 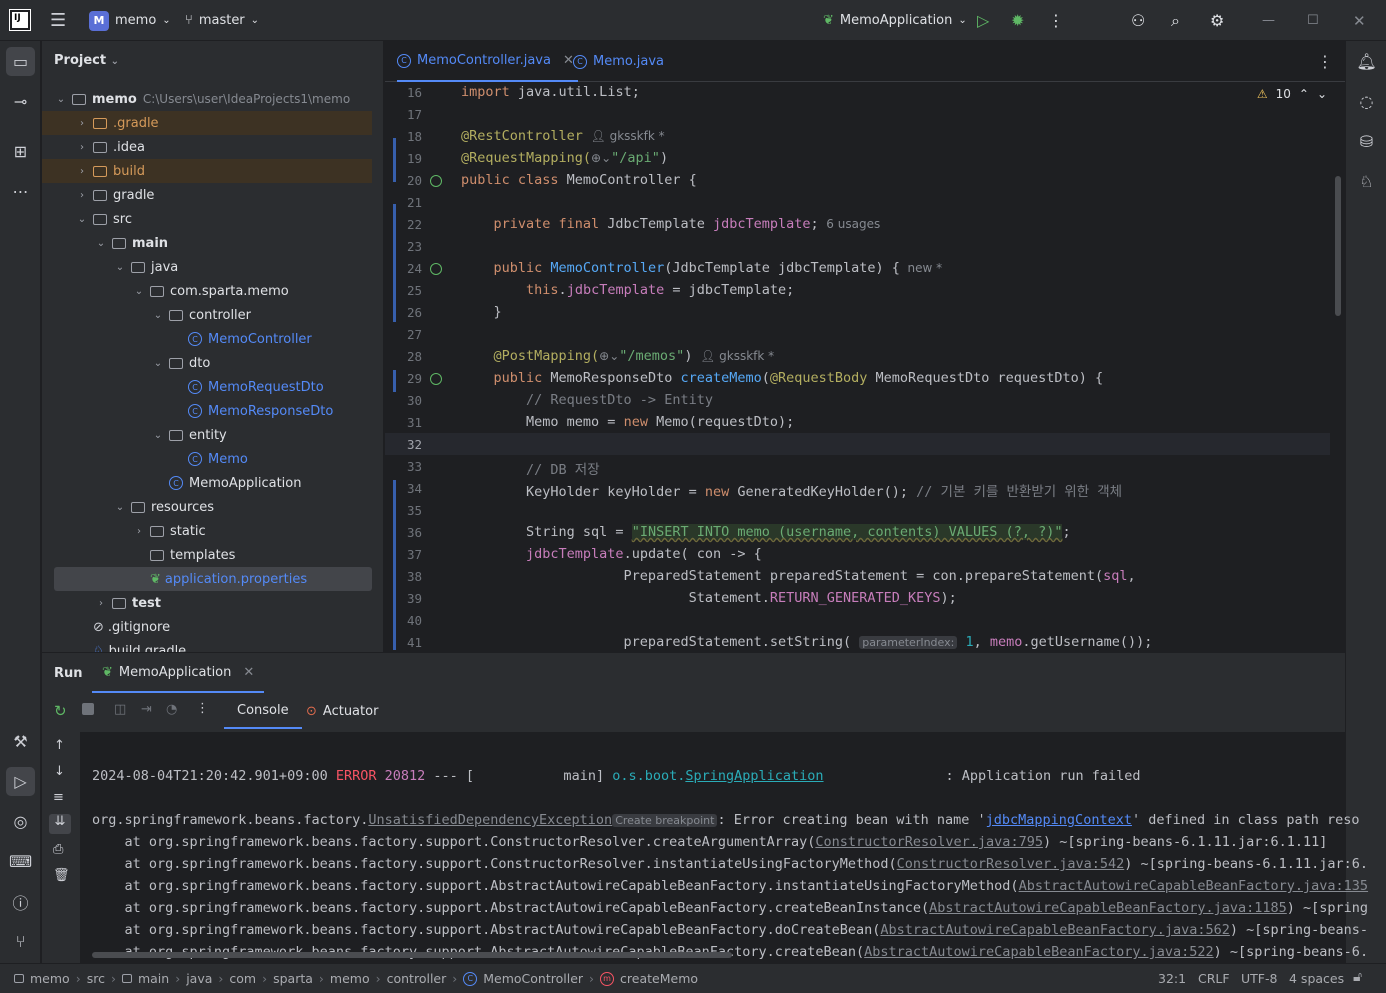 What do you see at coordinates (207, 363) in the screenshot?
I see `tree-item-dto: ⌄ dto` at bounding box center [207, 363].